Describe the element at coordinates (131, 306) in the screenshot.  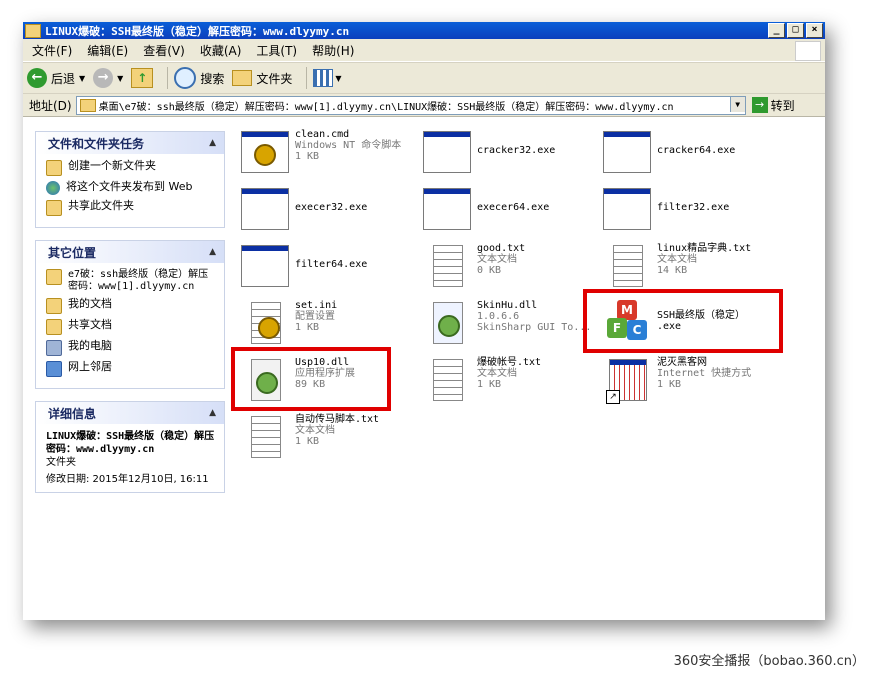
I see `place-my-documents: 我的文档` at that location.